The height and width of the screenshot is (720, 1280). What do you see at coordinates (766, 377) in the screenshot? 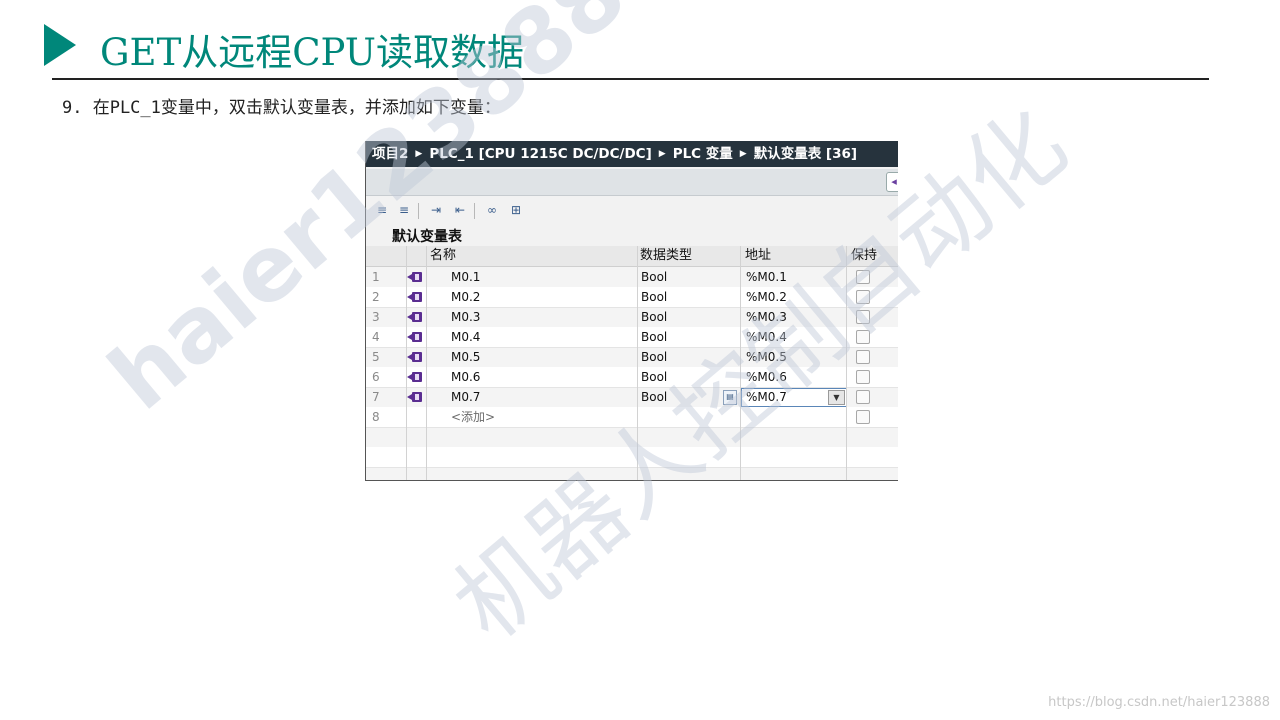
I see `tag-address: %M0.6` at bounding box center [766, 377].